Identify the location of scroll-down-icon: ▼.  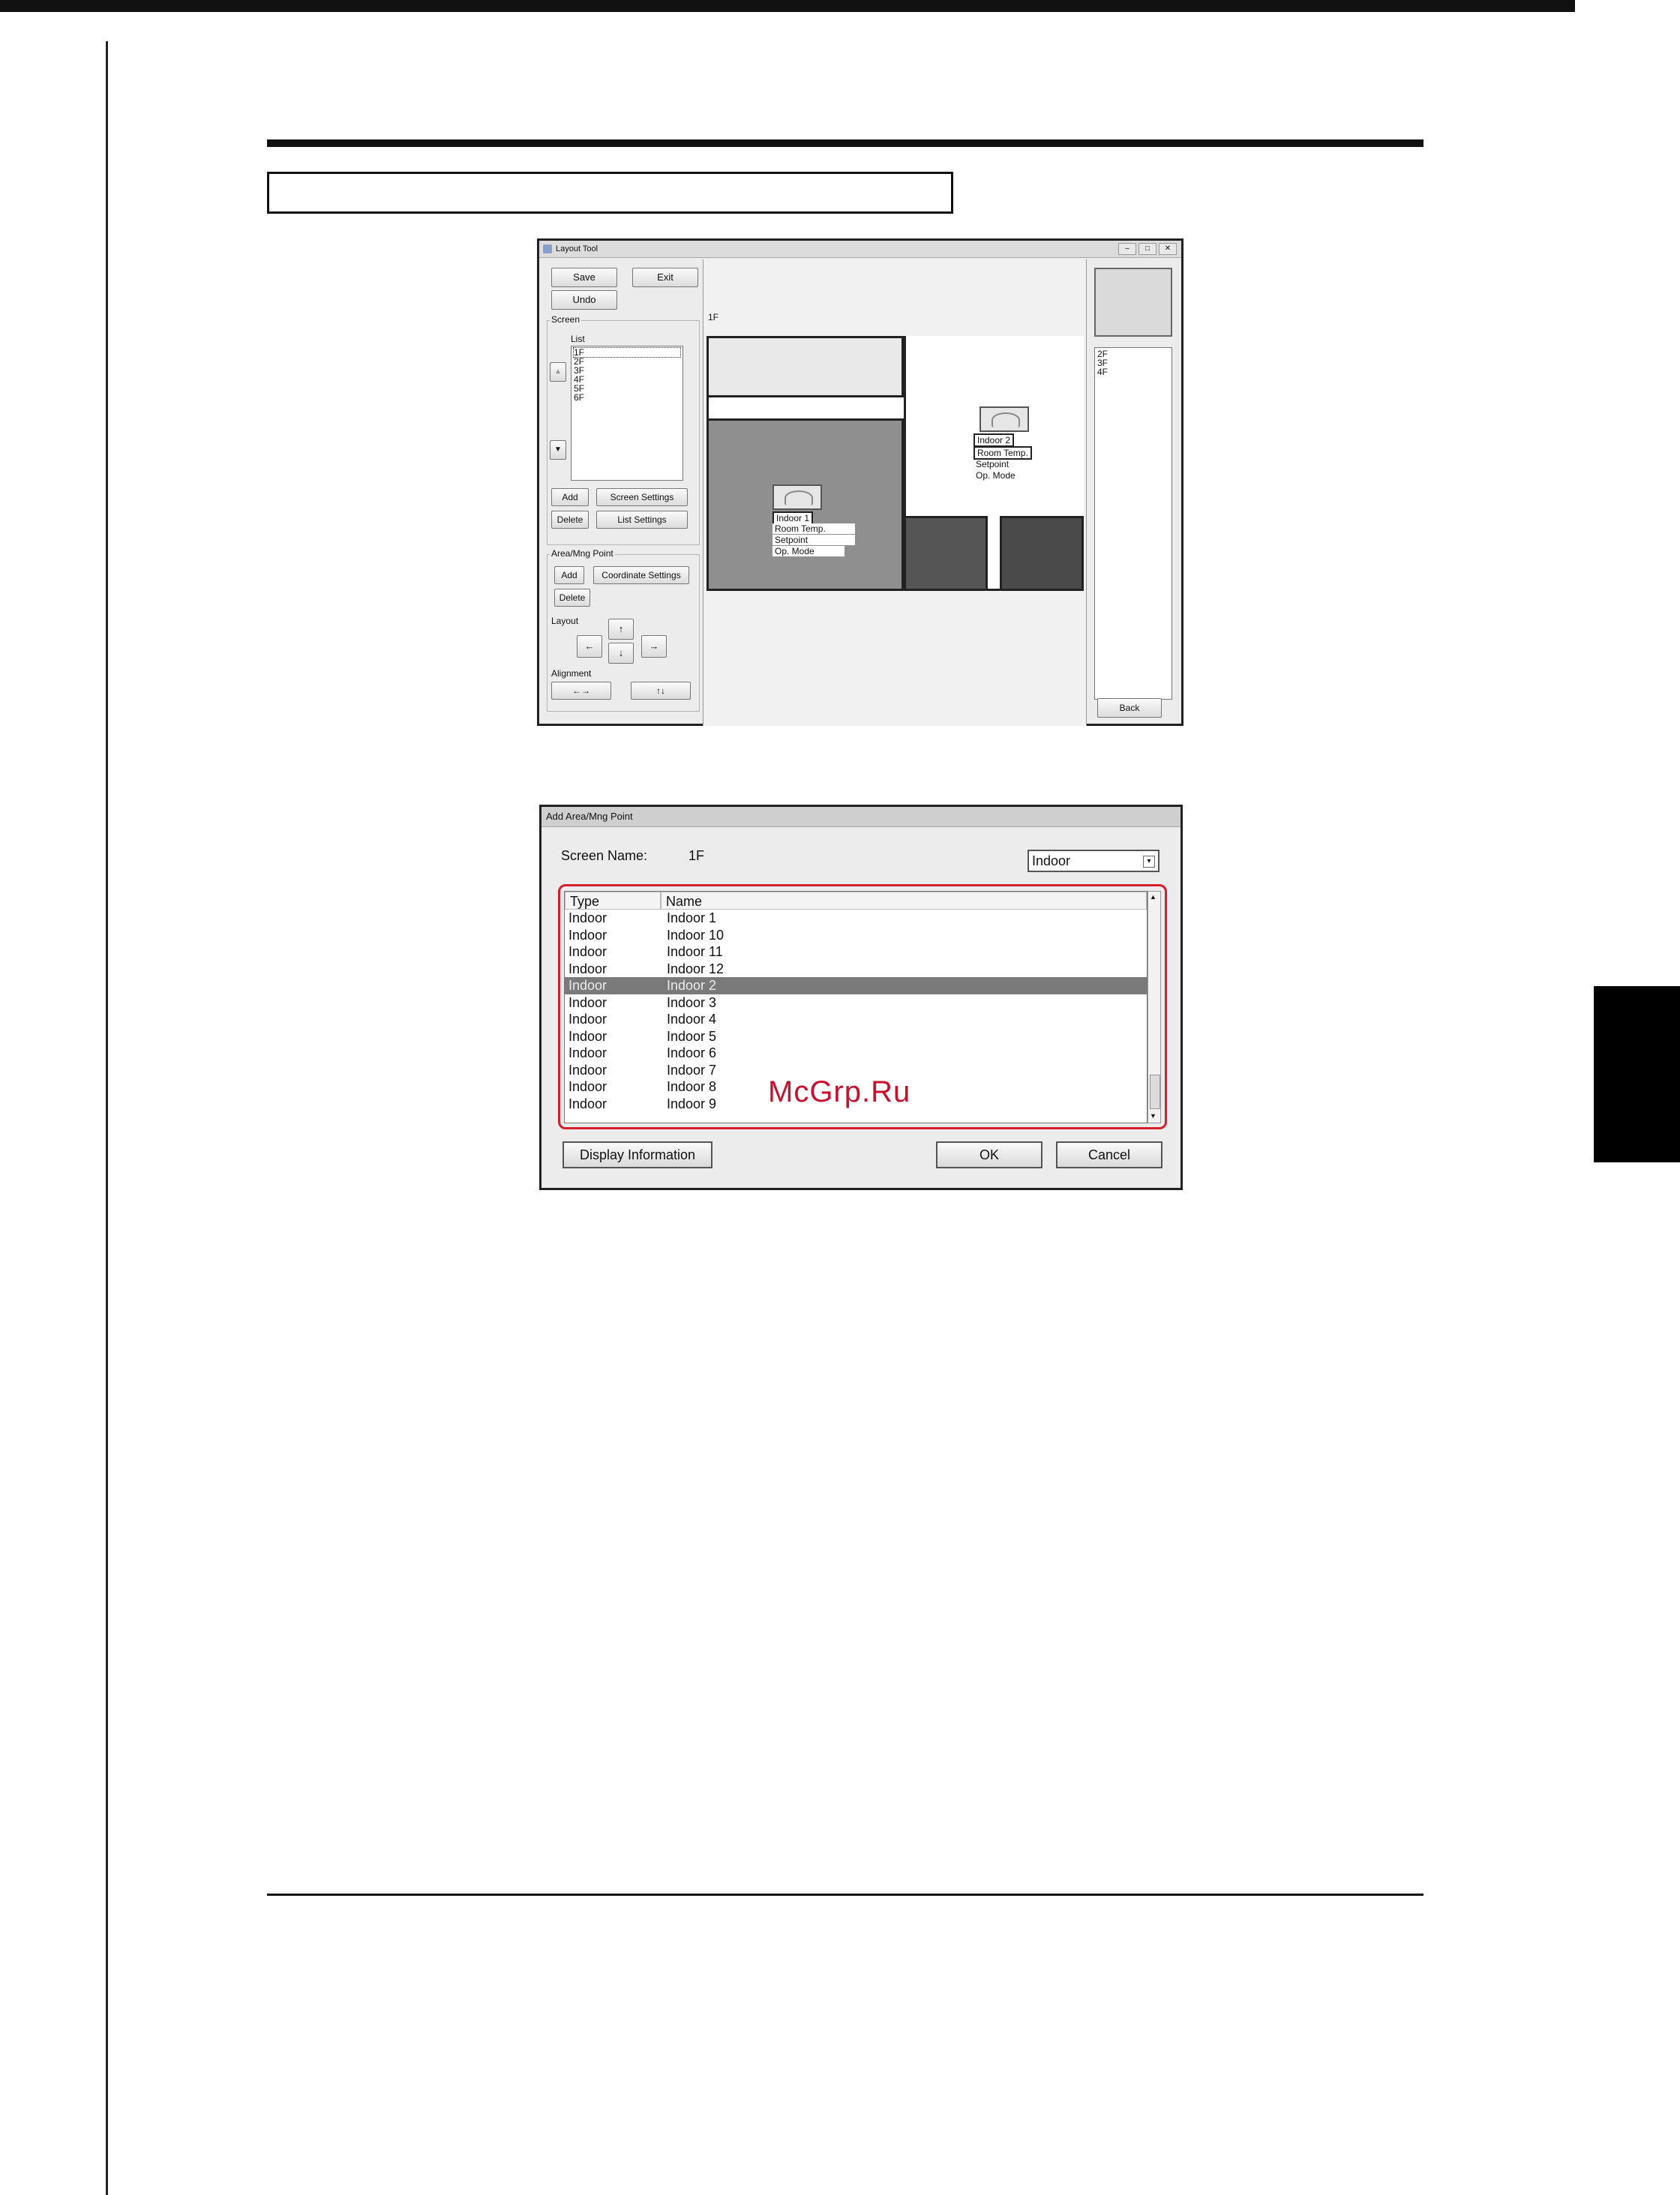
(1153, 1116).